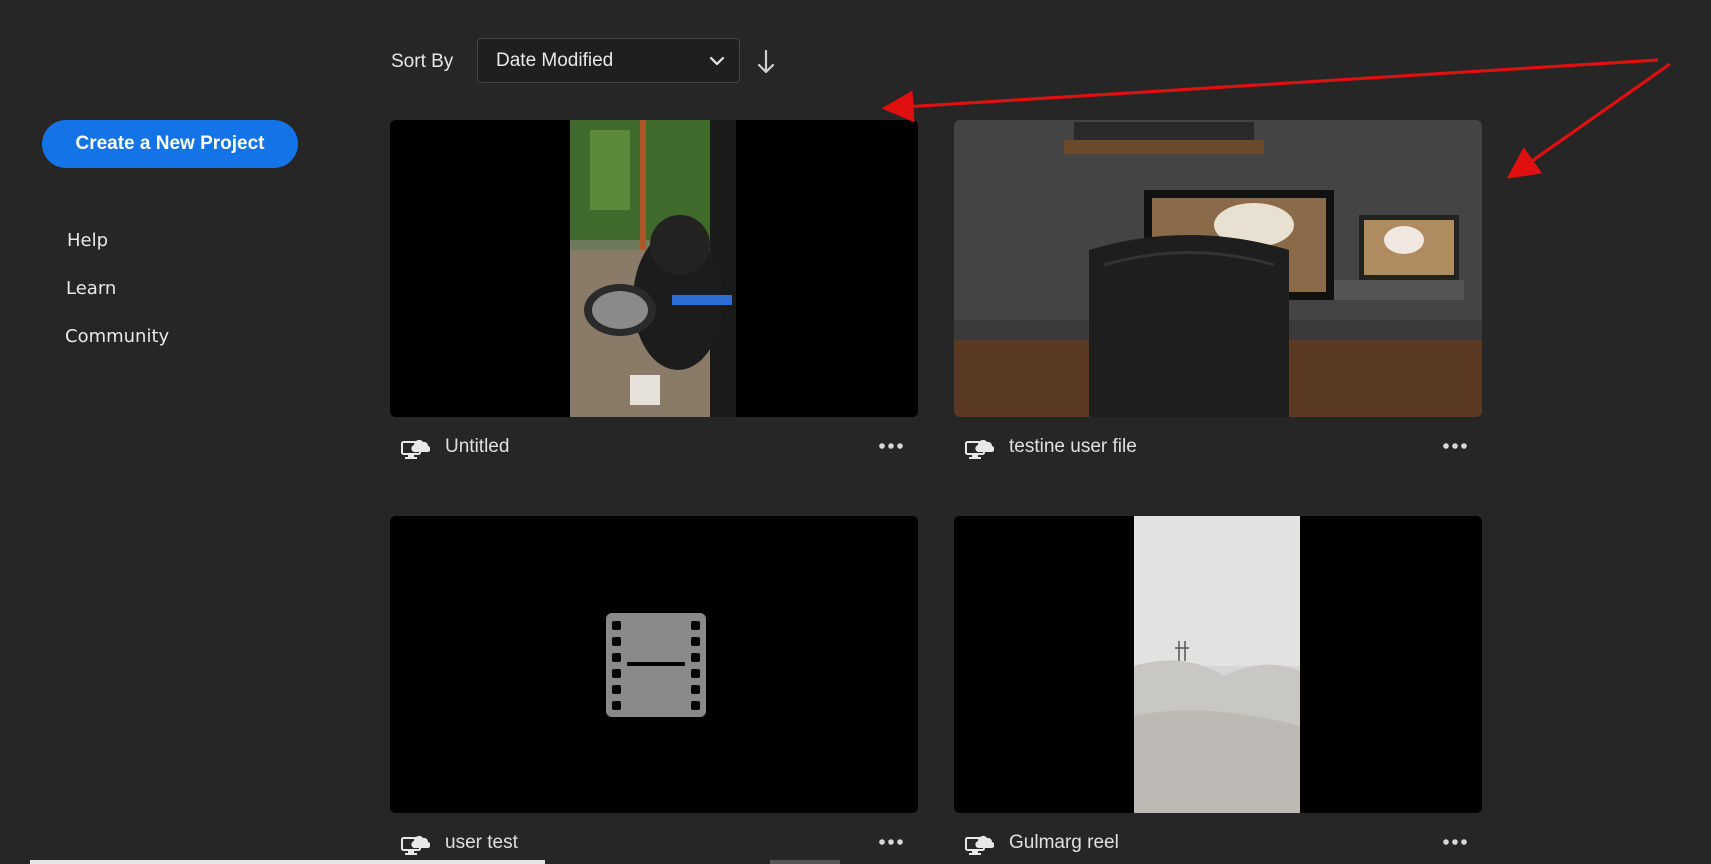  I want to click on sidebar-link-community: Community, so click(117, 336).